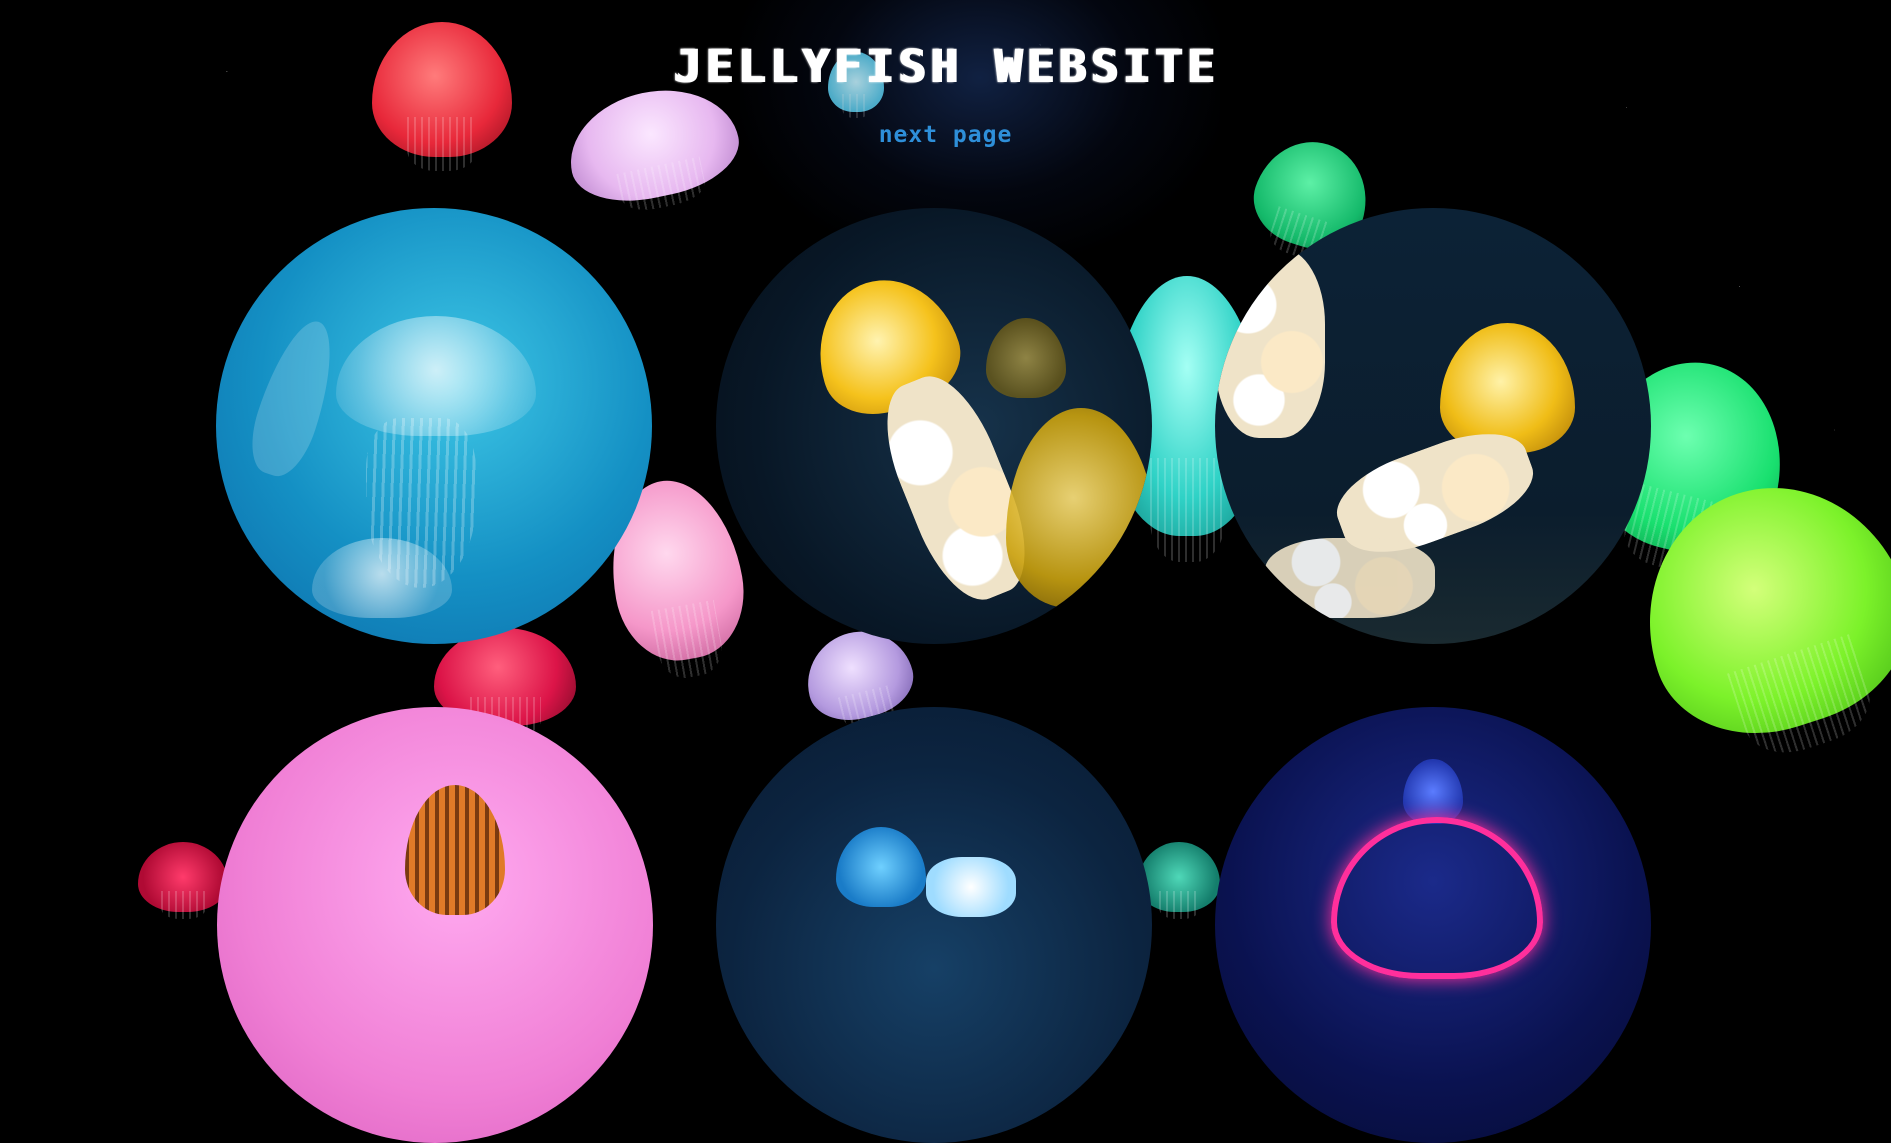 Image resolution: width=1891 pixels, height=1143 pixels. I want to click on jellyfish-frills-bottom, so click(1350, 578).